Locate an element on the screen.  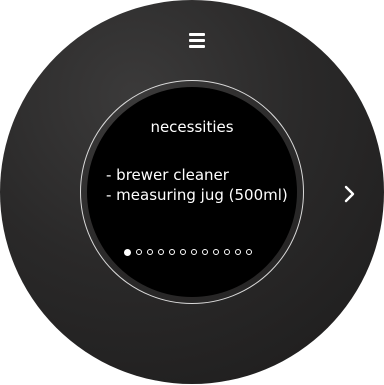
necessities-list: - brewer cleaner - measuring jug (500ml) is located at coordinates (201, 185).